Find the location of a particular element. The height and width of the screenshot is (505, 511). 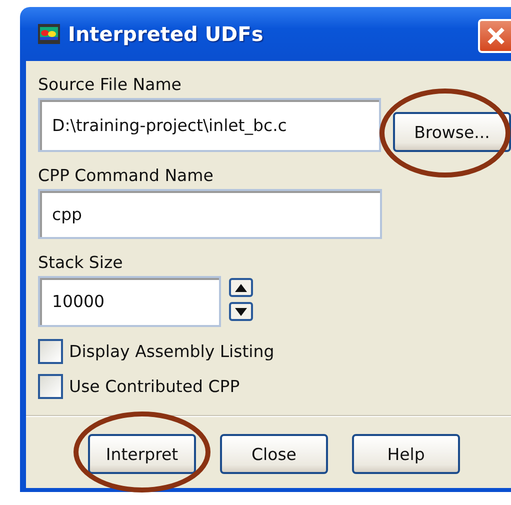

dialog-button: Help is located at coordinates (406, 454).